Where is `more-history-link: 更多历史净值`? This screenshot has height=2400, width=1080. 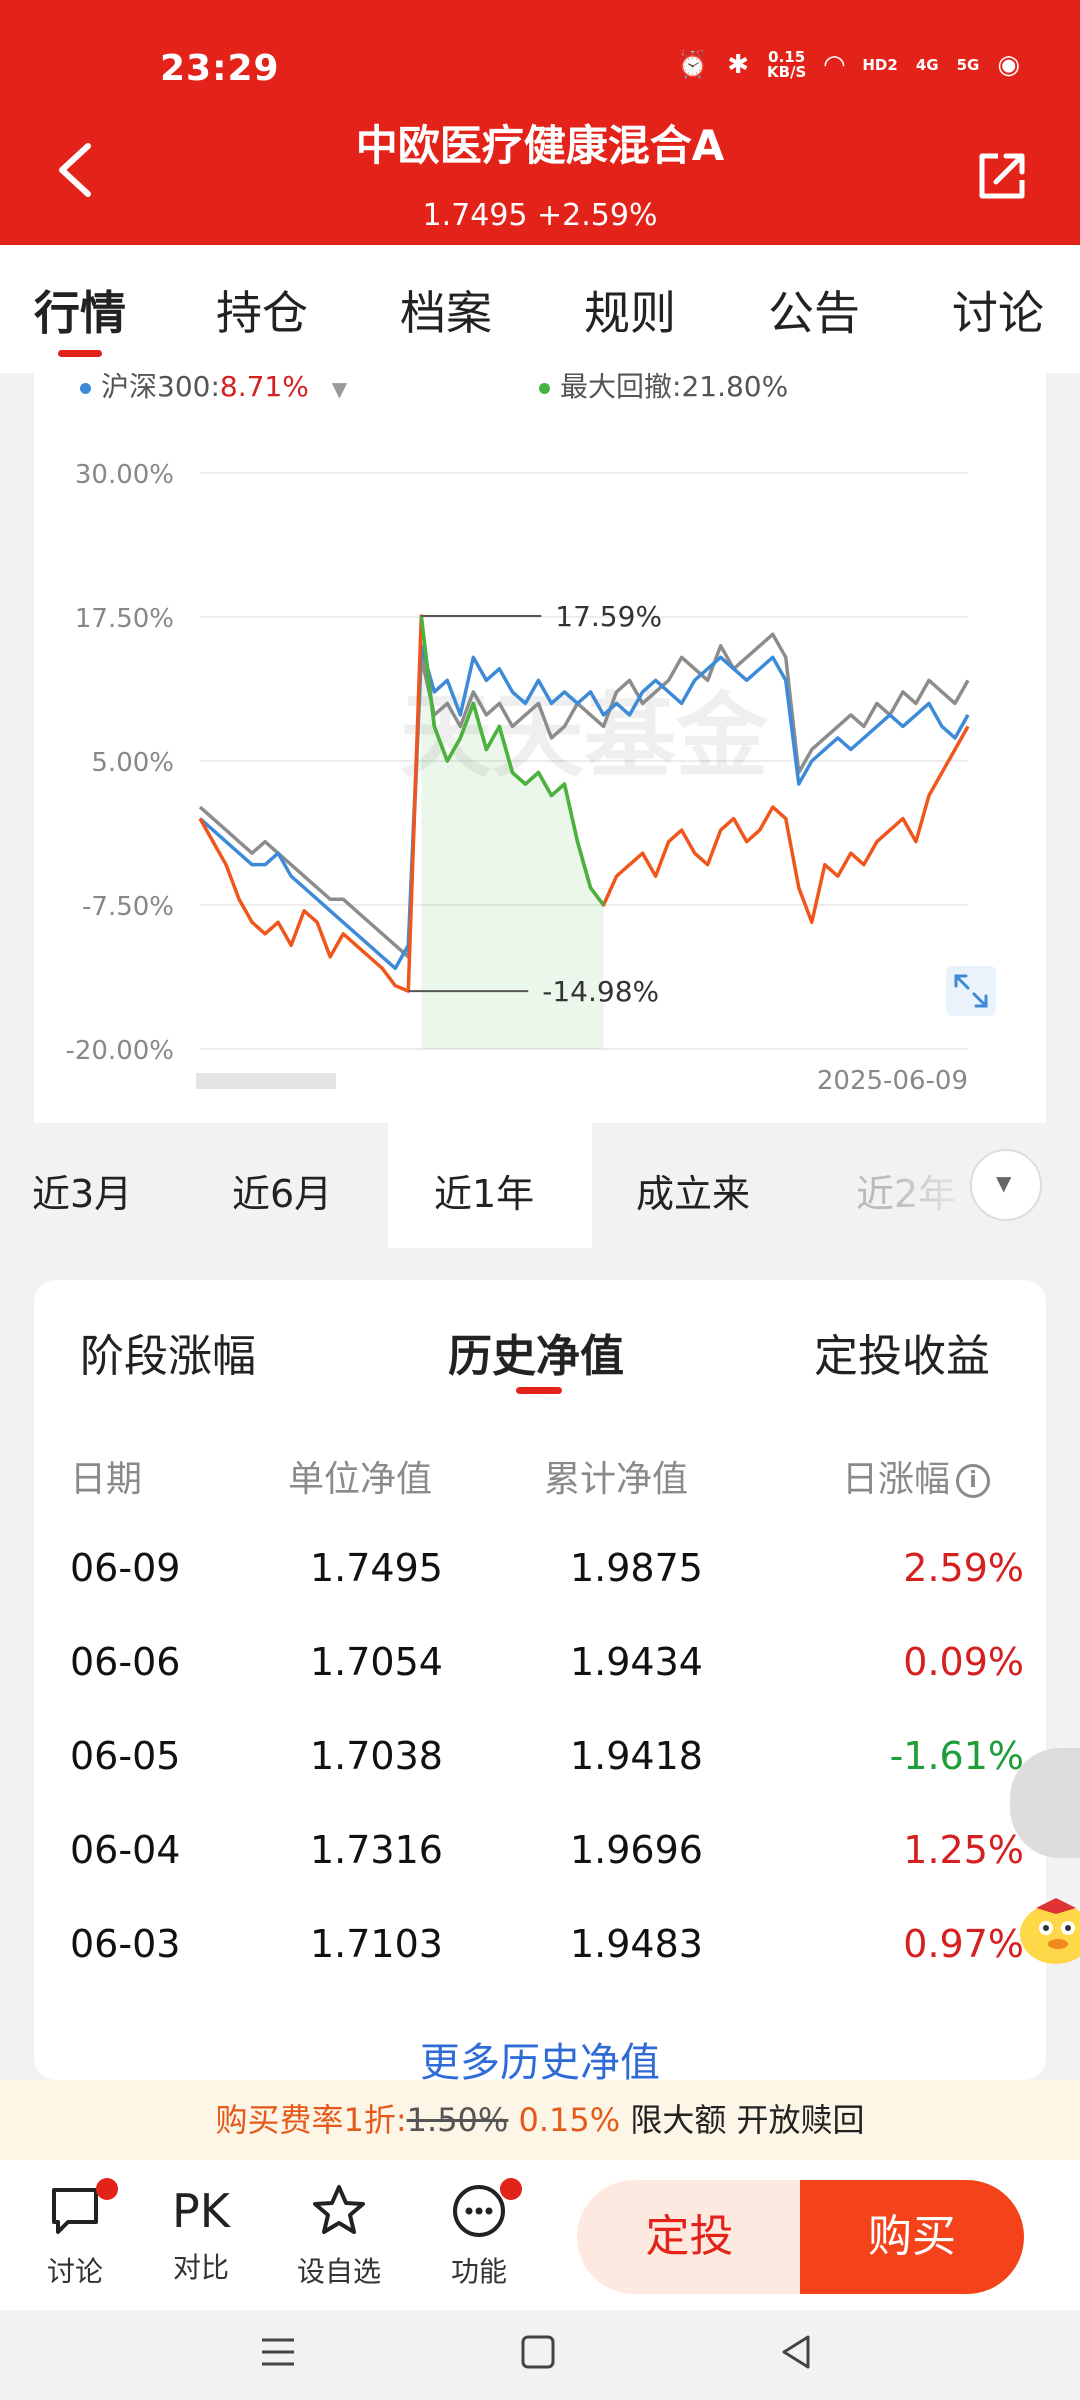 more-history-link: 更多历史净值 is located at coordinates (540, 2055).